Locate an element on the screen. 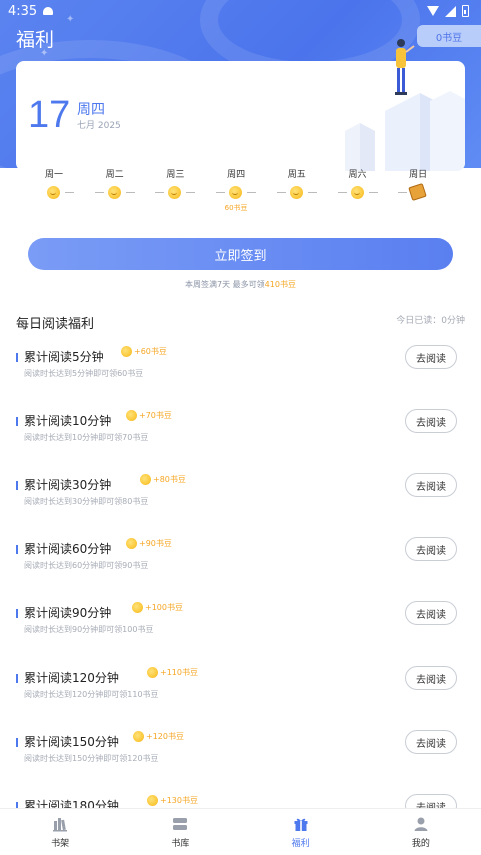  checkin-day-label: 周四 is located at coordinates (236, 175).